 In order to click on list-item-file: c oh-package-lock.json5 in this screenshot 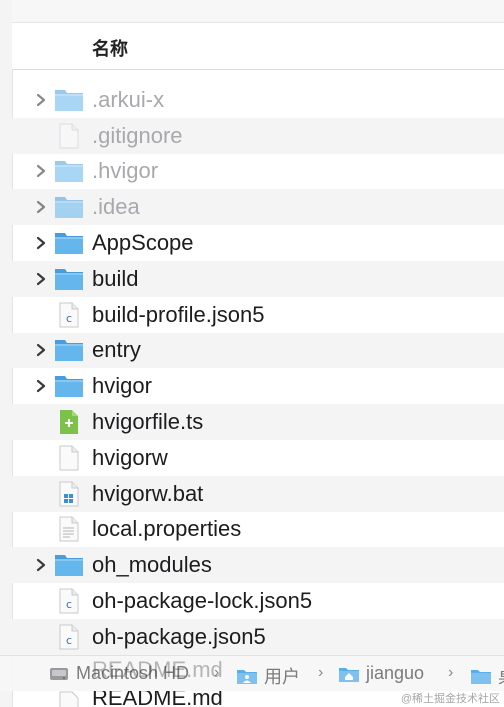, I will do `click(258, 601)`.